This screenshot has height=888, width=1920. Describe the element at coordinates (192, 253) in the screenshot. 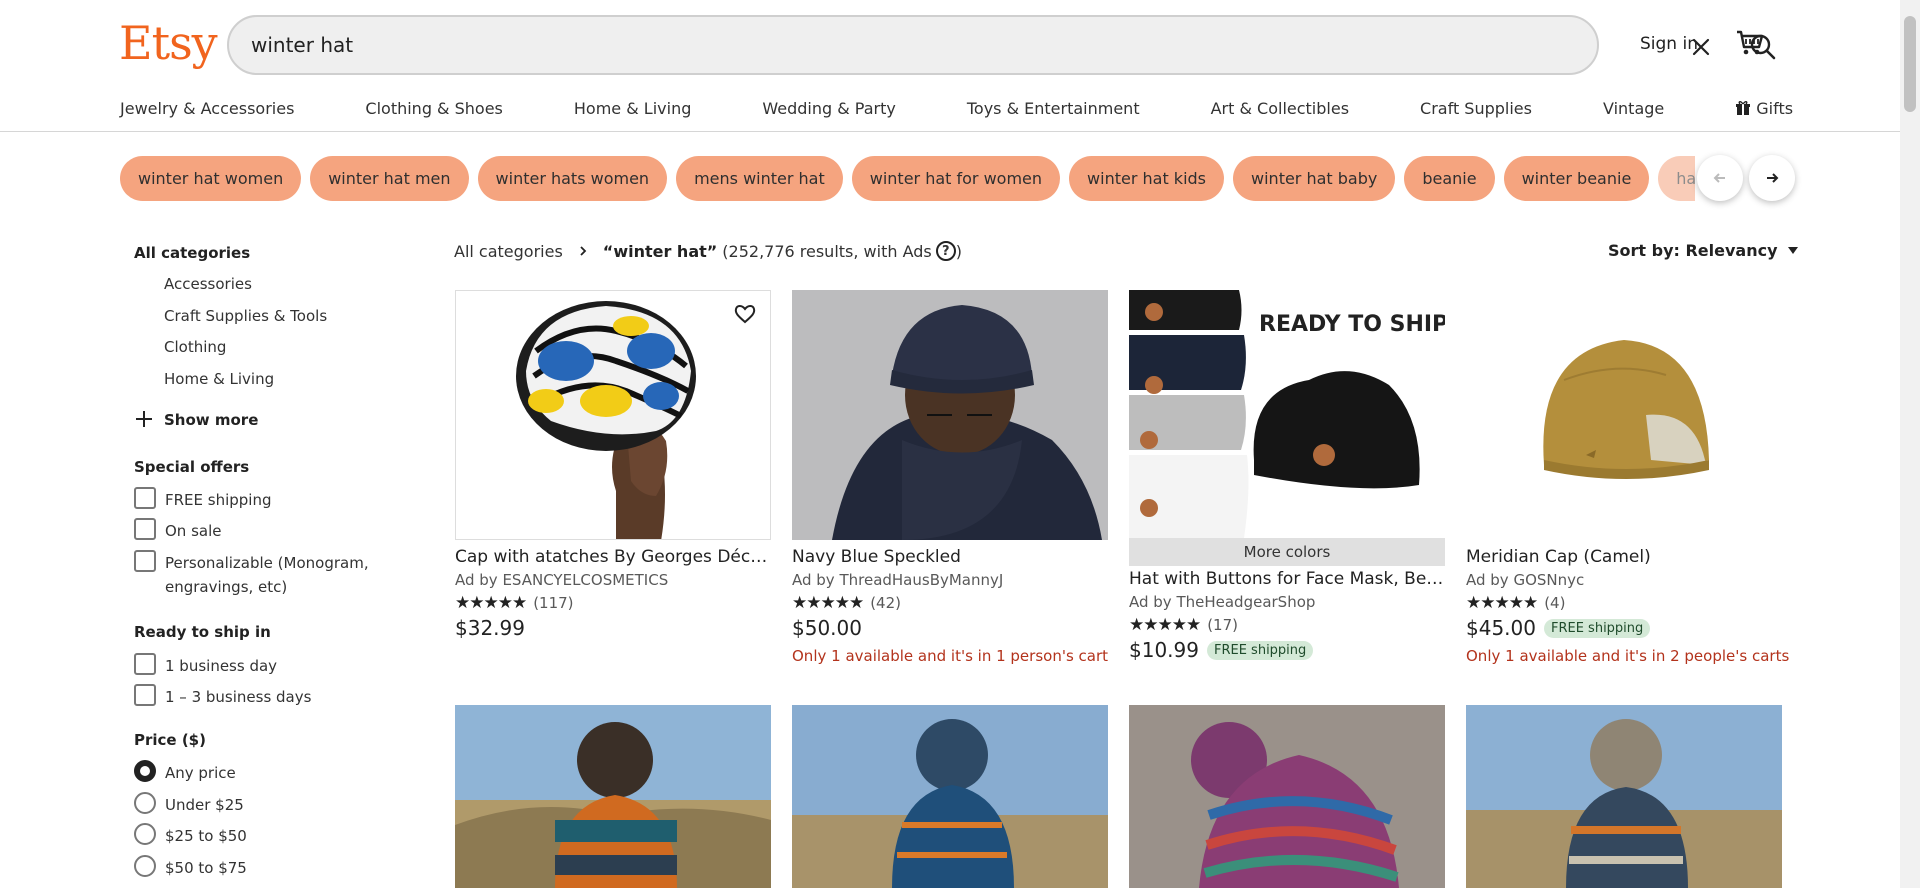

I see `all-categories-link: All categories` at that location.